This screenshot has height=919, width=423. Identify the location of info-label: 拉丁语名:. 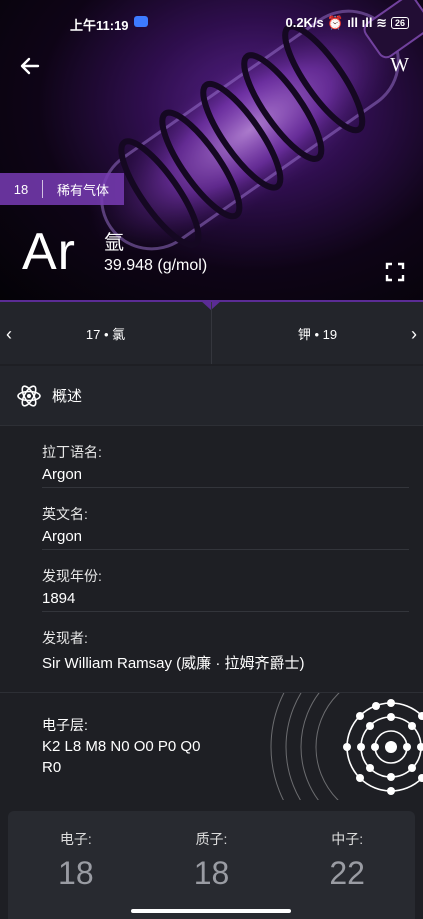
(72, 452).